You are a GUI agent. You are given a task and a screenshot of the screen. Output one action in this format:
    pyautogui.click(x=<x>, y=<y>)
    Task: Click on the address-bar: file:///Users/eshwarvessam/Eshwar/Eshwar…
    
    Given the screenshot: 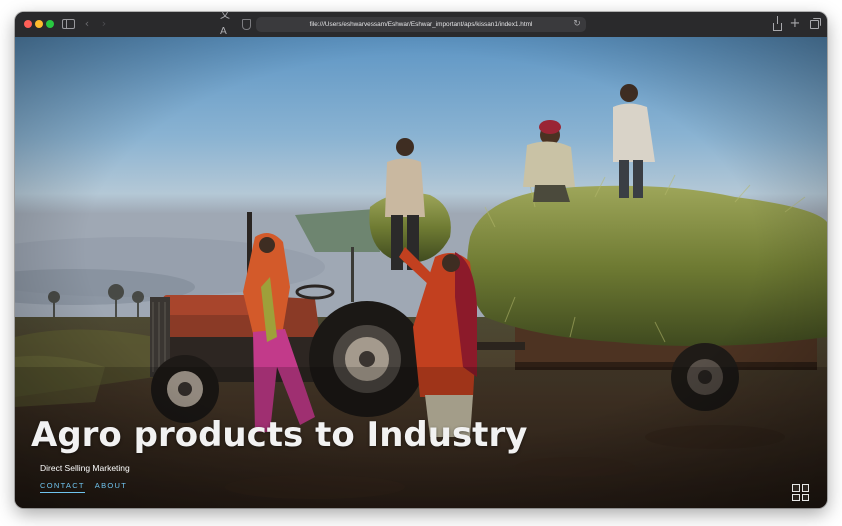 What is the action you would take?
    pyautogui.click(x=421, y=24)
    